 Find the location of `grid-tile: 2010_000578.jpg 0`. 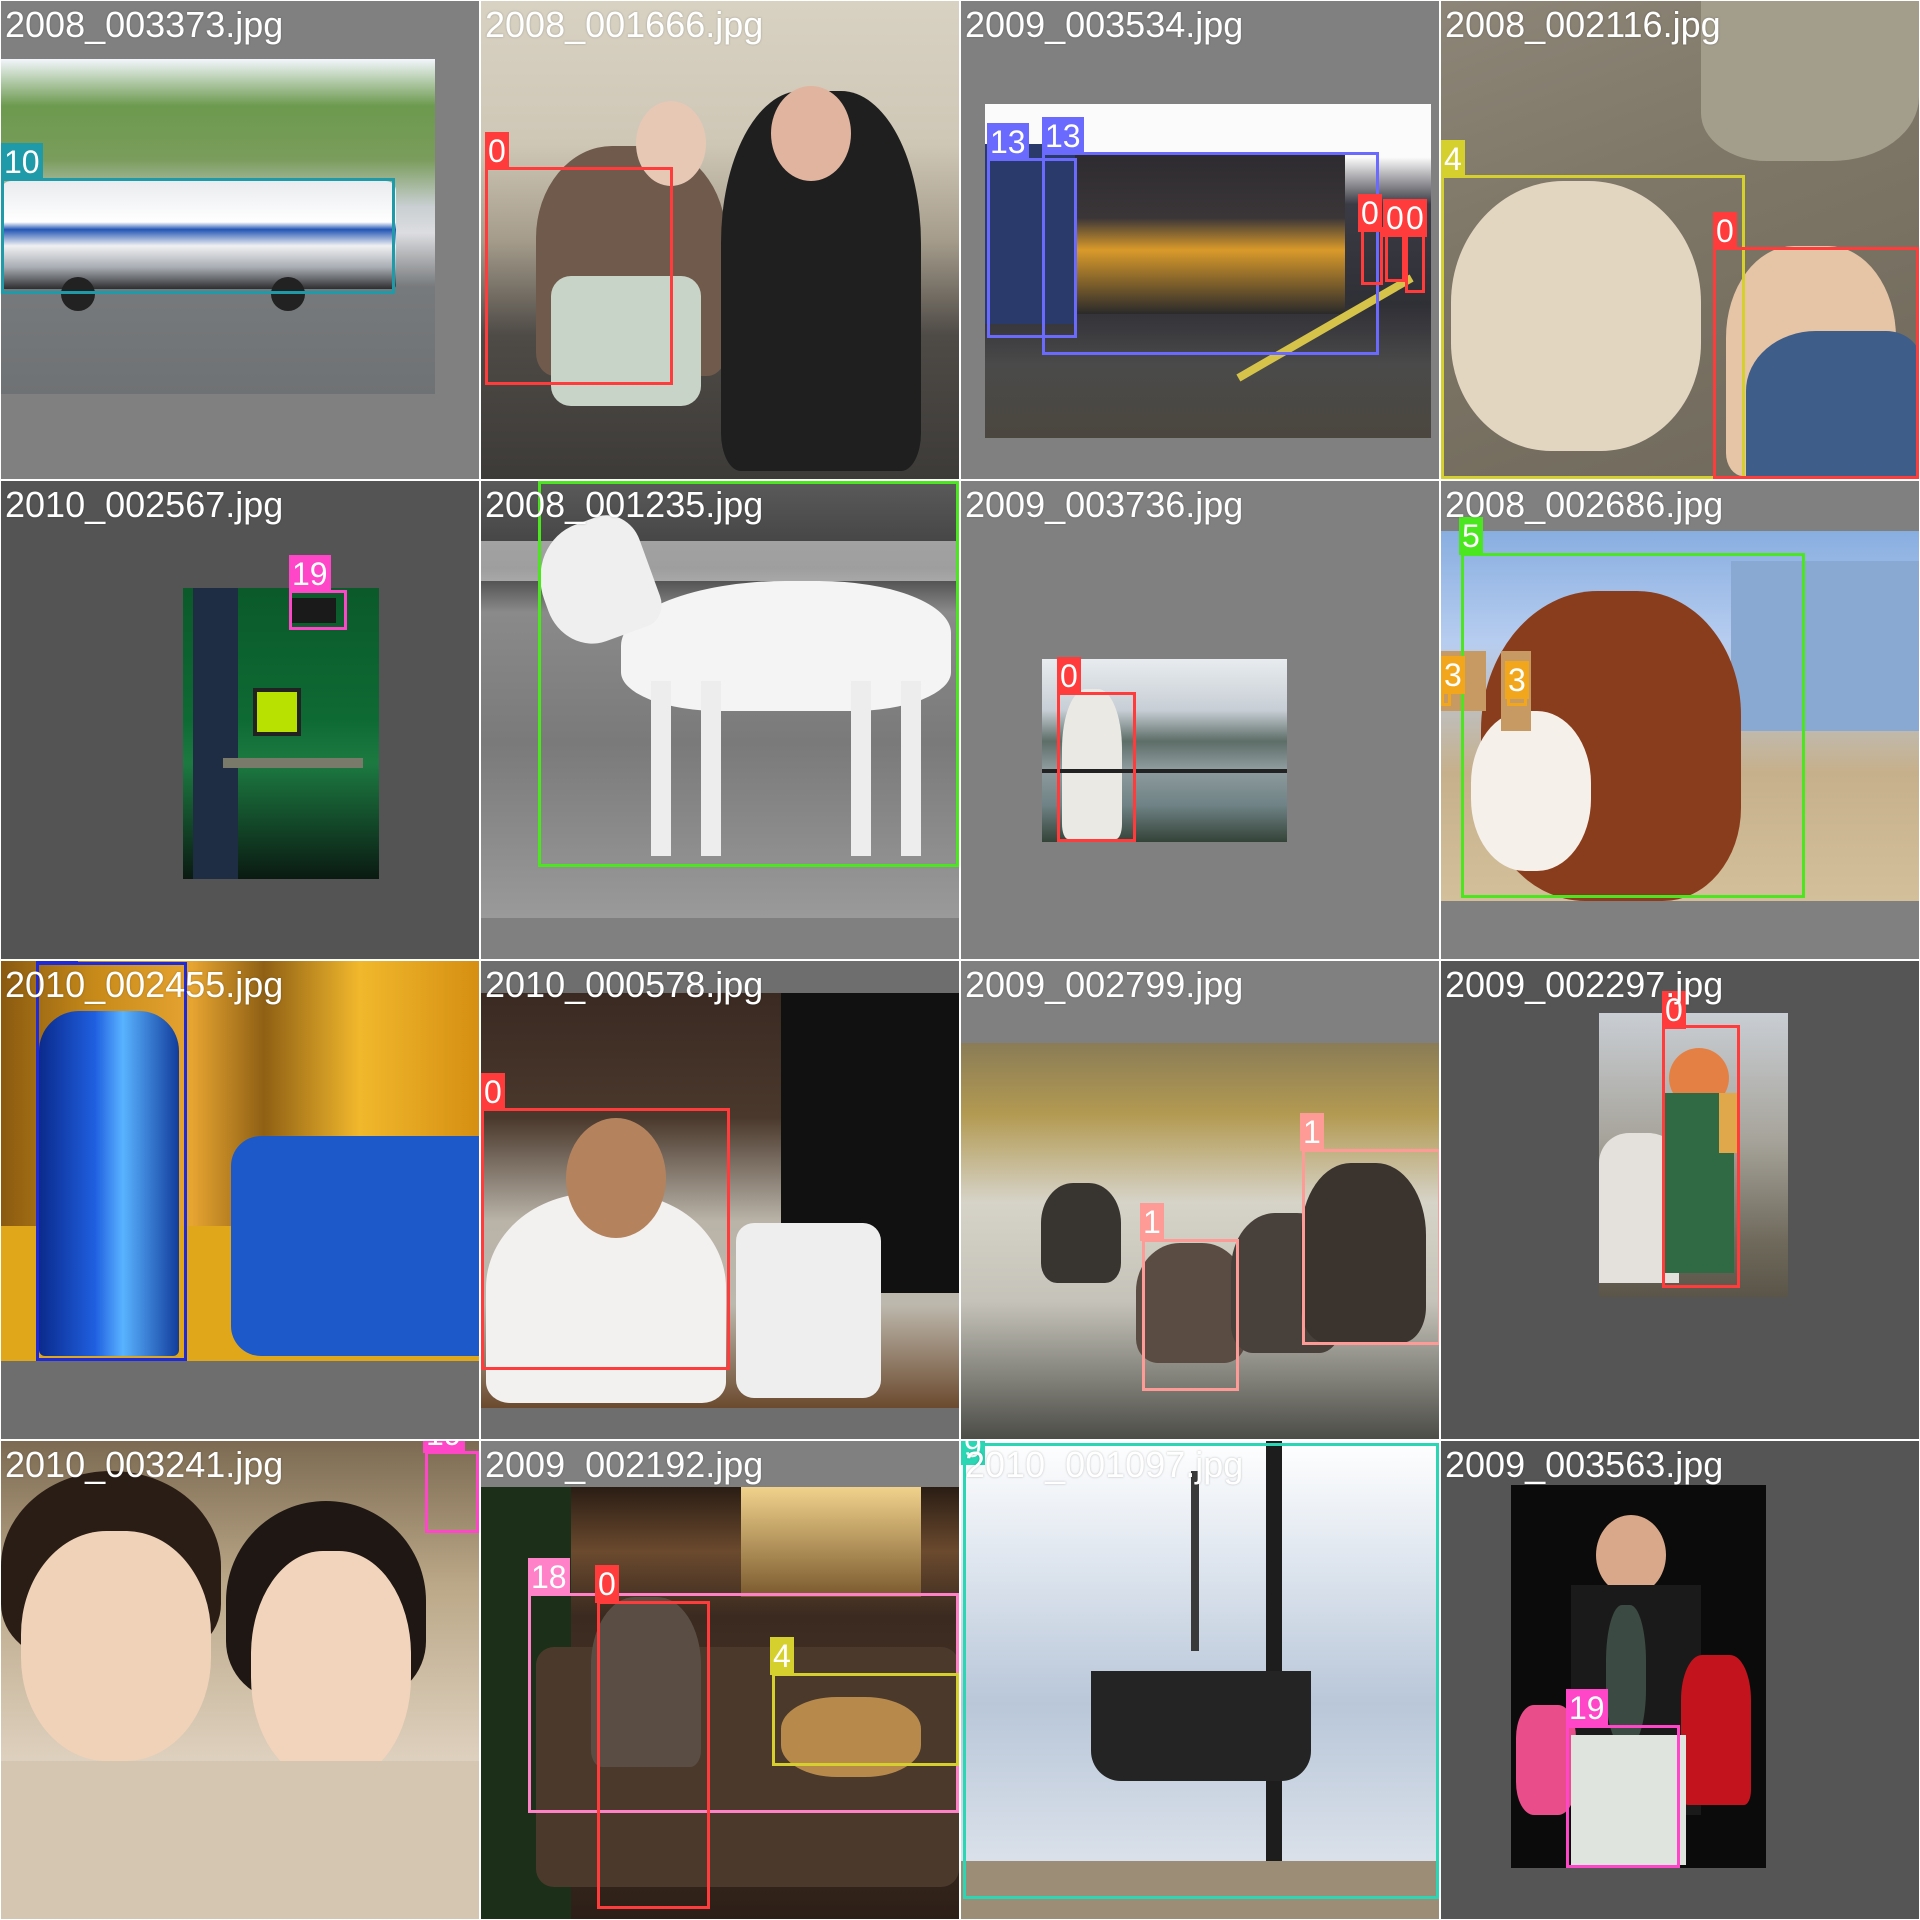

grid-tile: 2010_000578.jpg 0 is located at coordinates (720, 1200).